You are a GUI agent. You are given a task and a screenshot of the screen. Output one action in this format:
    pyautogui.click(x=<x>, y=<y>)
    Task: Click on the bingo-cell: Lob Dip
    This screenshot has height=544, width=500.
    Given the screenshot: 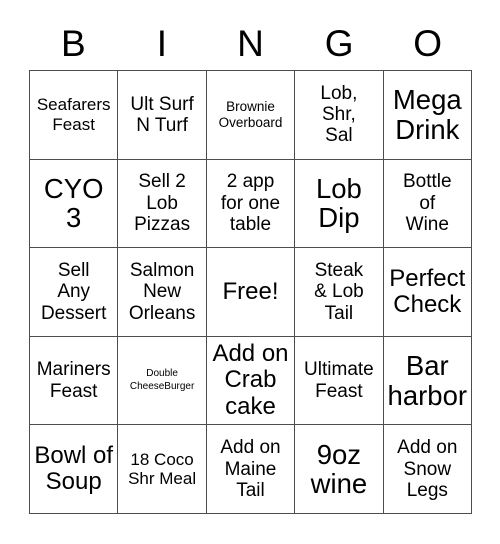 What is the action you would take?
    pyautogui.click(x=339, y=204)
    